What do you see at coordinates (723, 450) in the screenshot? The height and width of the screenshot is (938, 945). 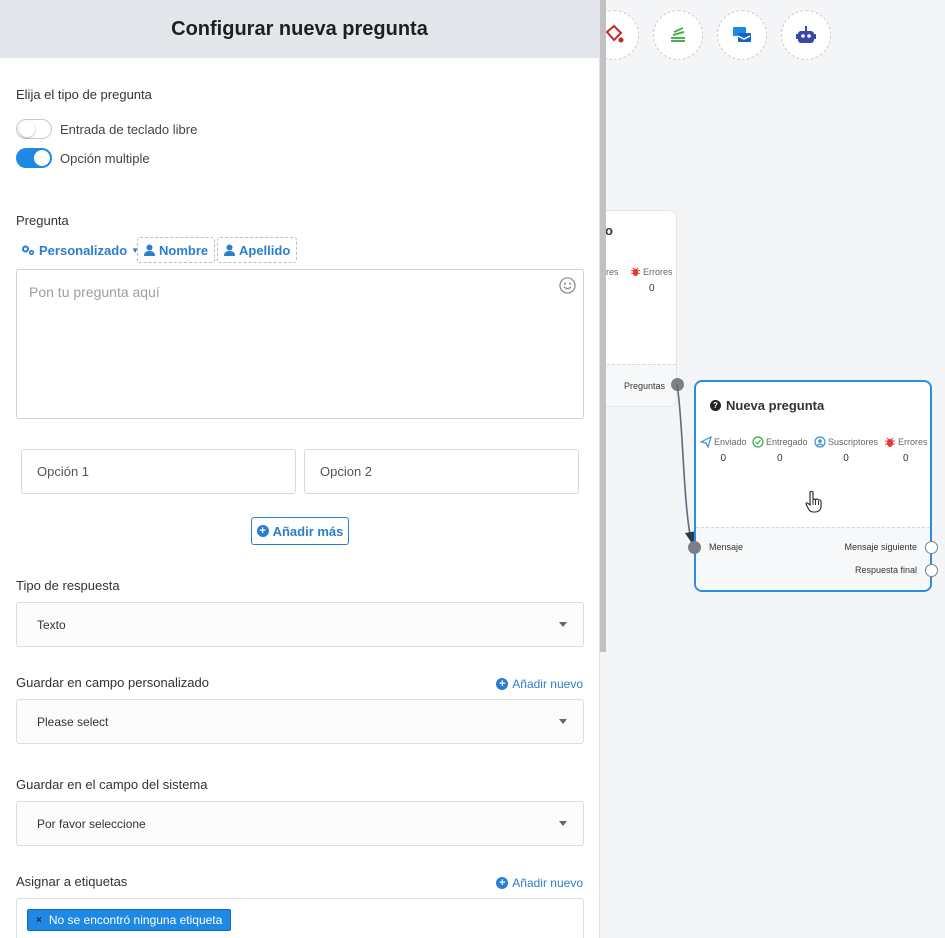 I see `stat-sent: Enviado 0` at bounding box center [723, 450].